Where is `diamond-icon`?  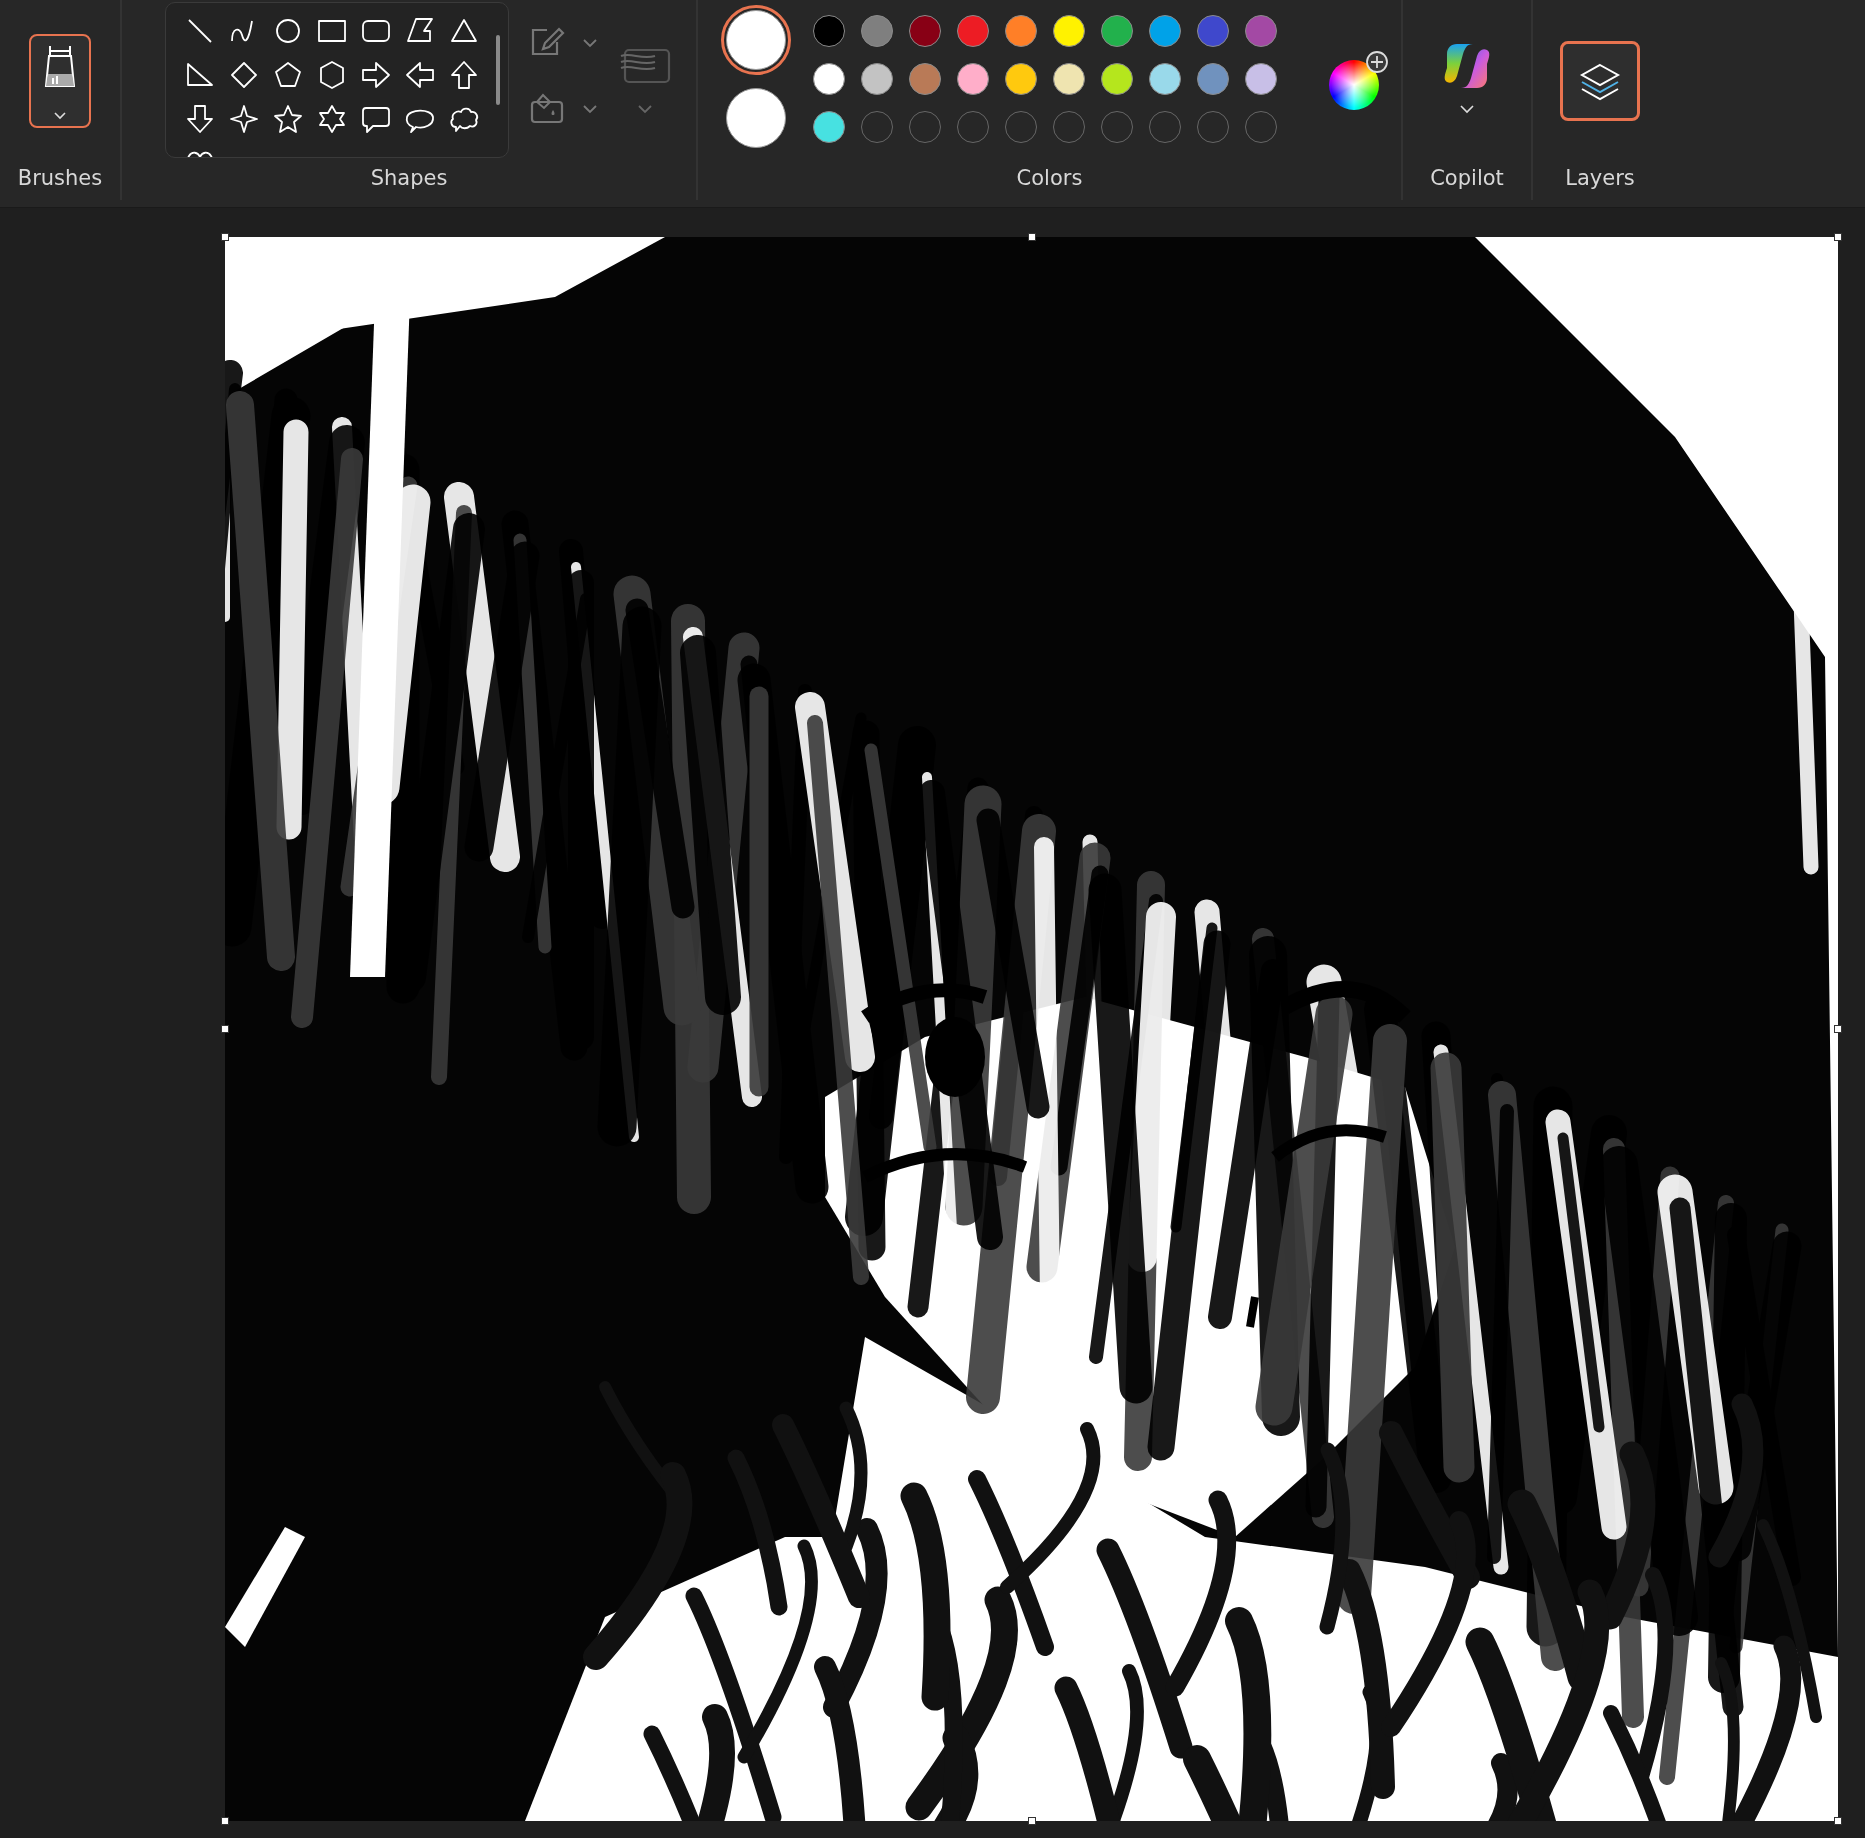
diamond-icon is located at coordinates (244, 75).